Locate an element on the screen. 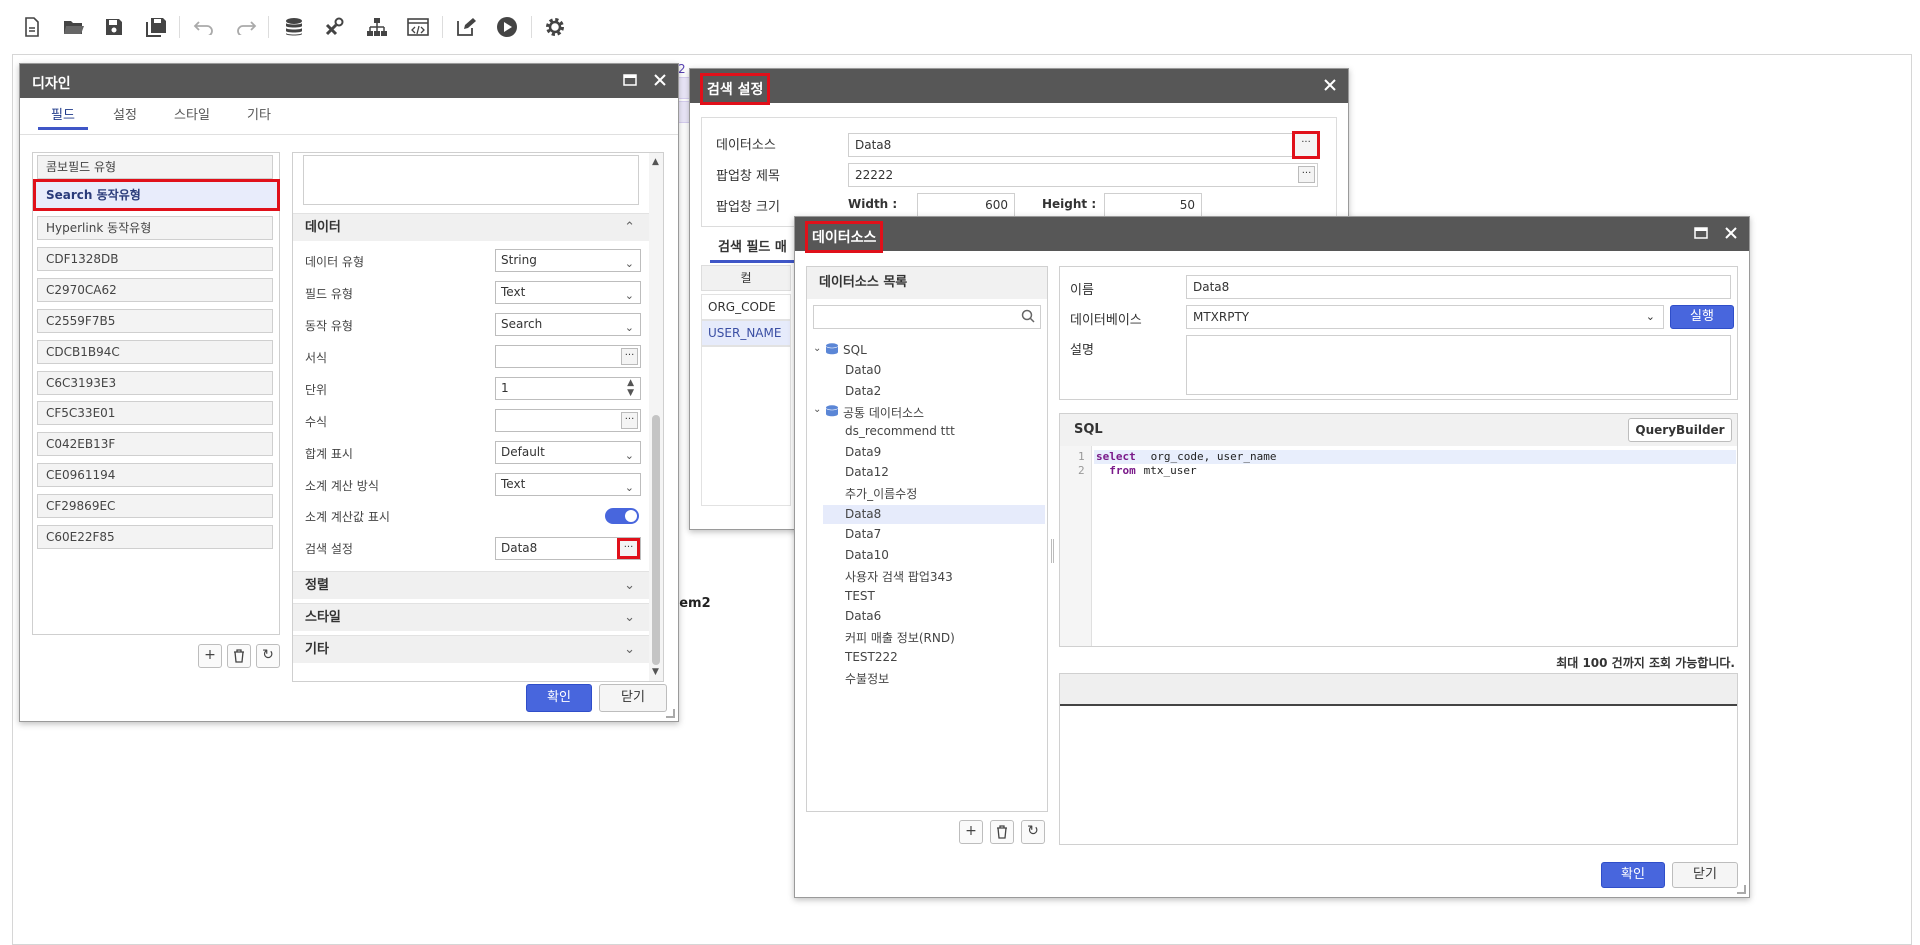 The height and width of the screenshot is (945, 1920). subtotal-method-select: Text ⌄ is located at coordinates (568, 484).